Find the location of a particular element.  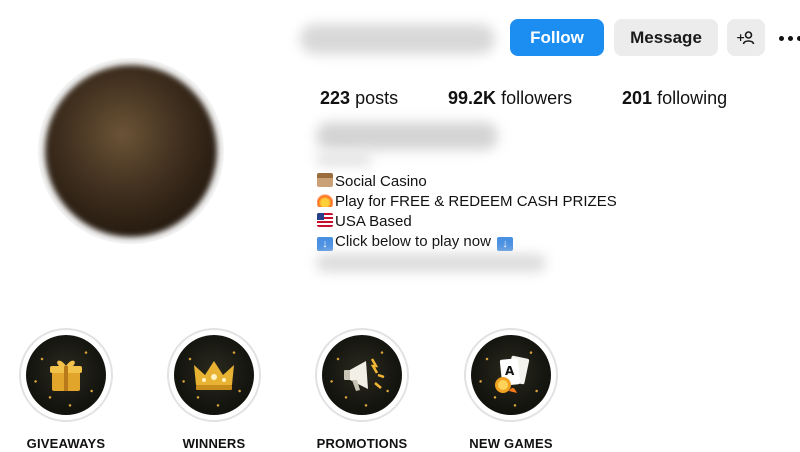

message-button: Message is located at coordinates (666, 37).